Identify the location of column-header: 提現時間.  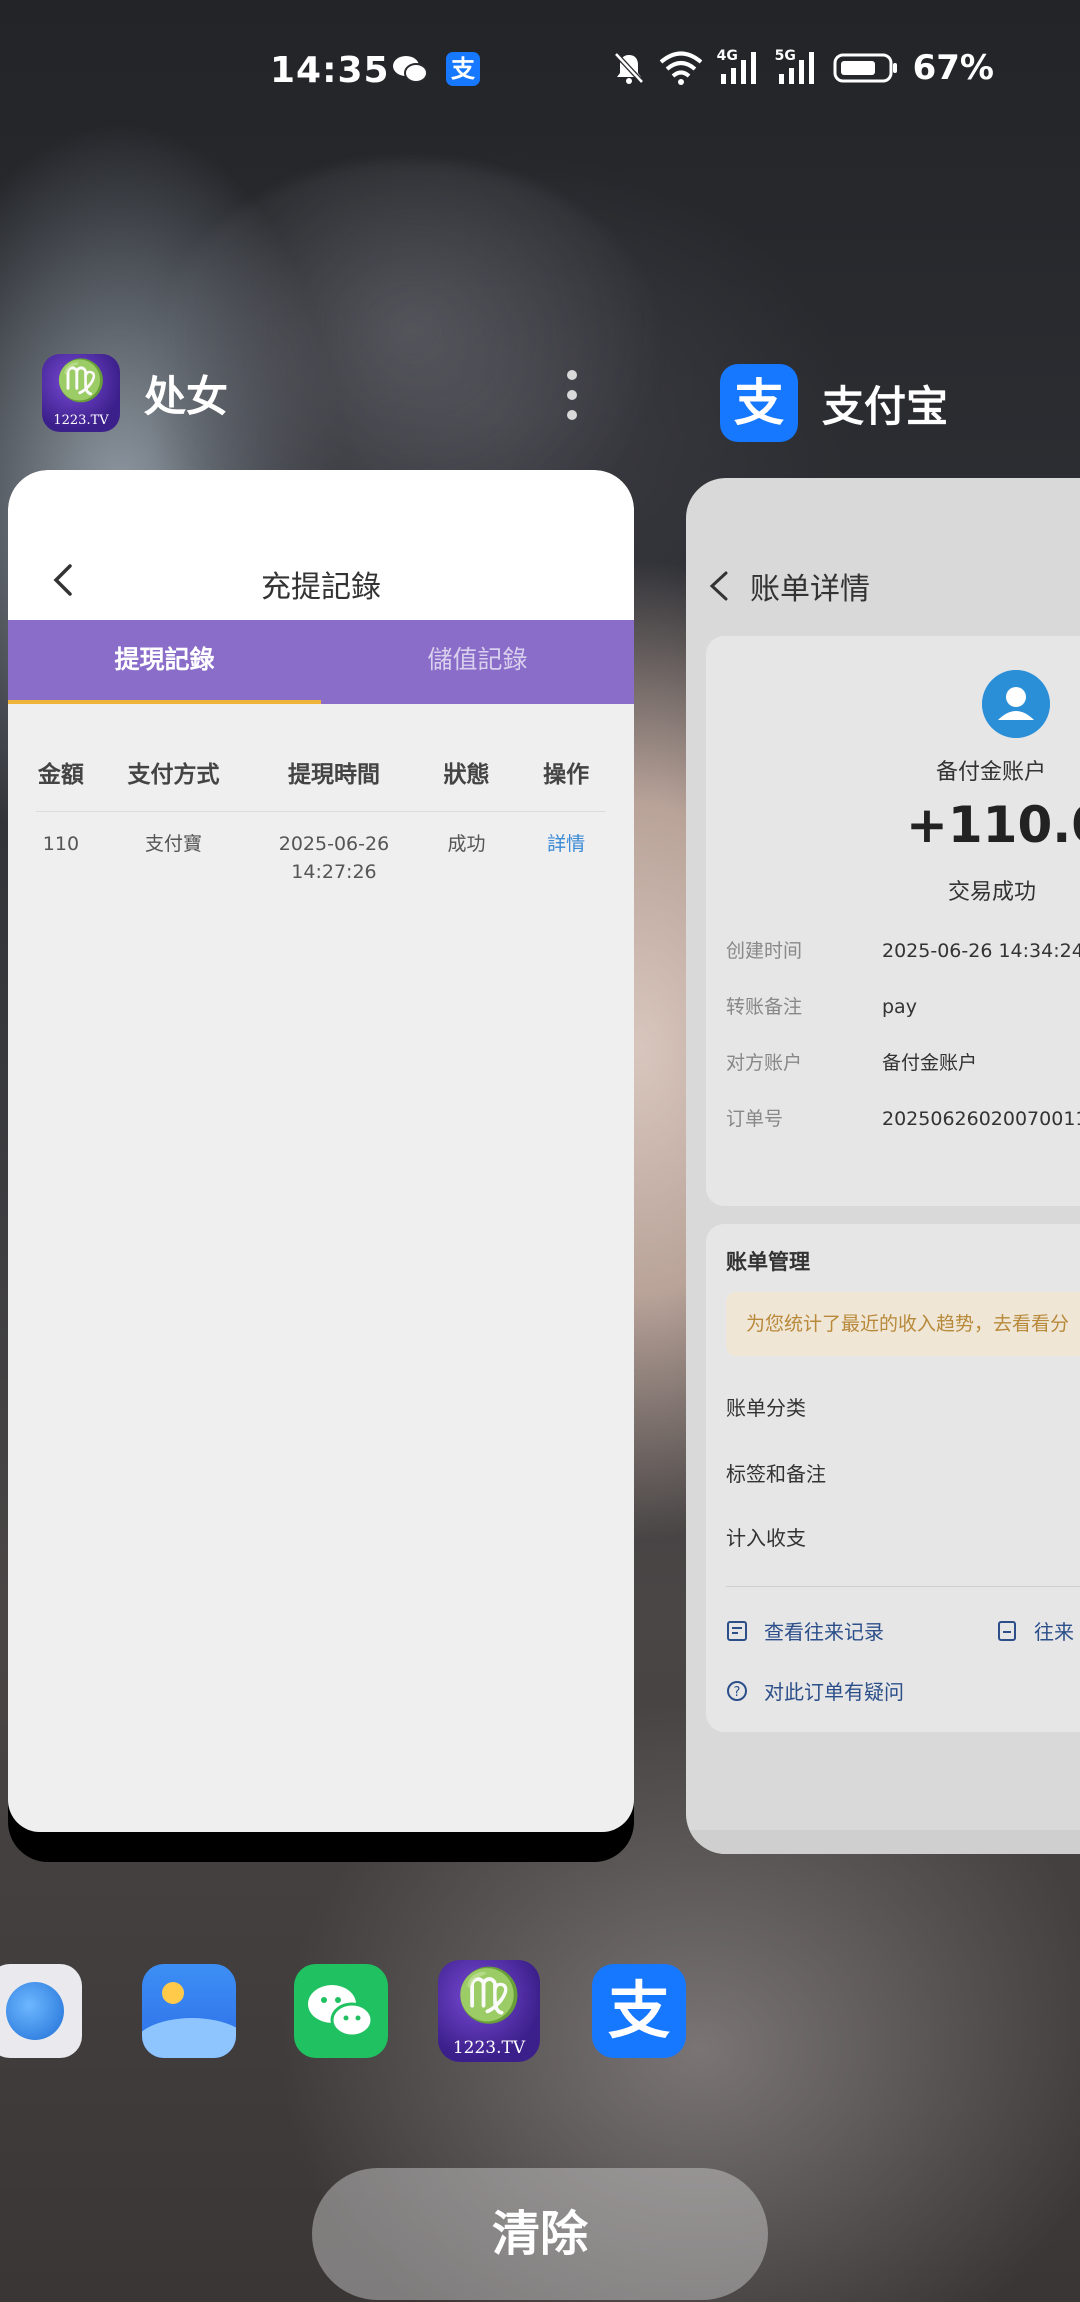
(333, 774).